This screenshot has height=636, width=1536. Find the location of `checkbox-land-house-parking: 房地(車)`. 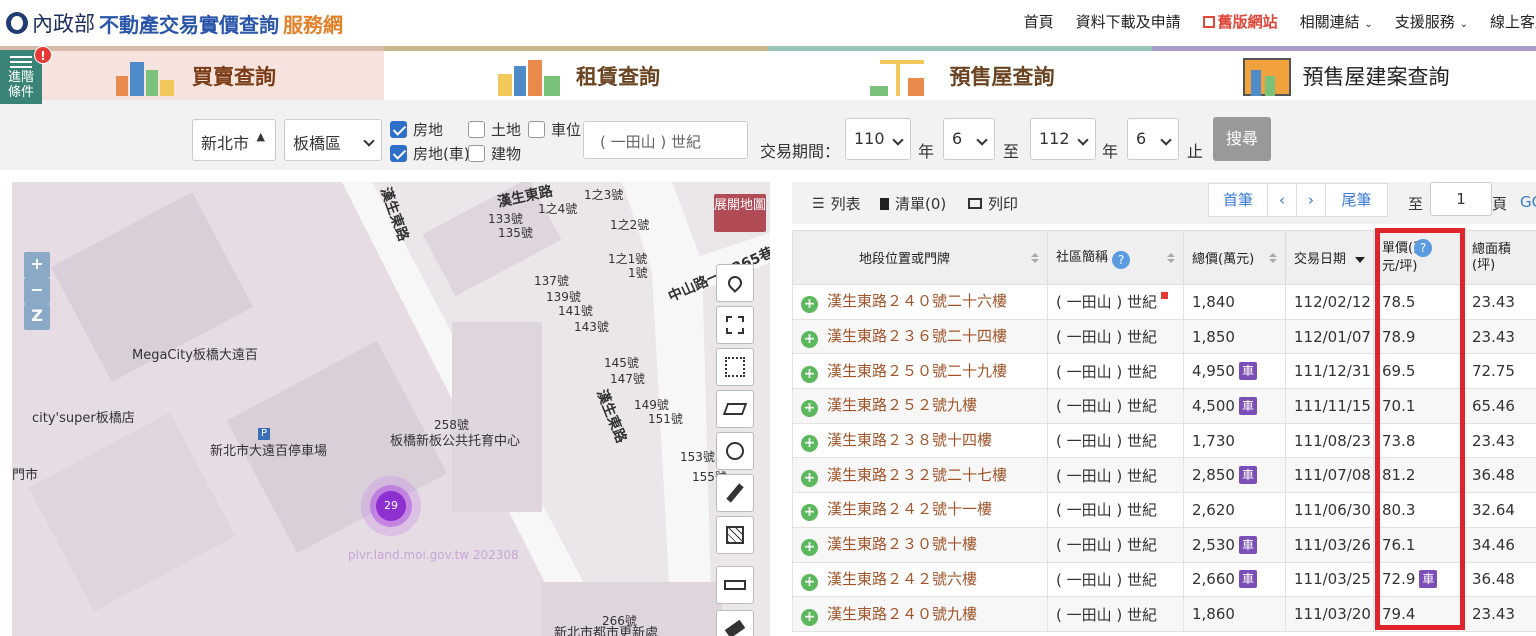

checkbox-land-house-parking: 房地(車) is located at coordinates (430, 153).